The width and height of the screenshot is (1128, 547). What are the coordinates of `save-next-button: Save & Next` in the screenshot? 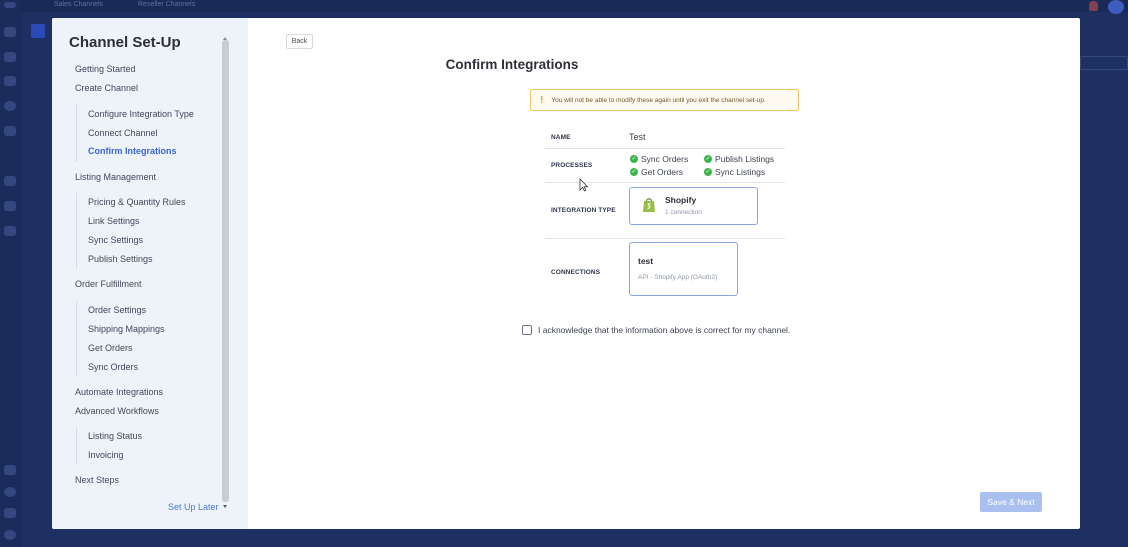 It's located at (1011, 502).